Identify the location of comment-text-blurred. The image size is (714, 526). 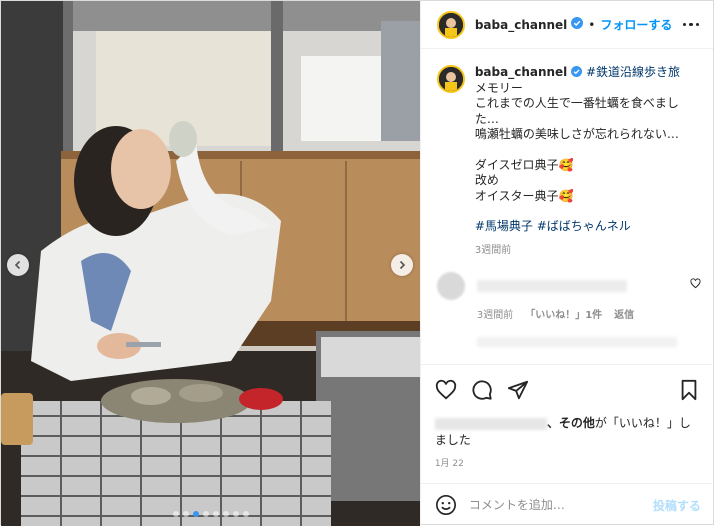
(551, 286).